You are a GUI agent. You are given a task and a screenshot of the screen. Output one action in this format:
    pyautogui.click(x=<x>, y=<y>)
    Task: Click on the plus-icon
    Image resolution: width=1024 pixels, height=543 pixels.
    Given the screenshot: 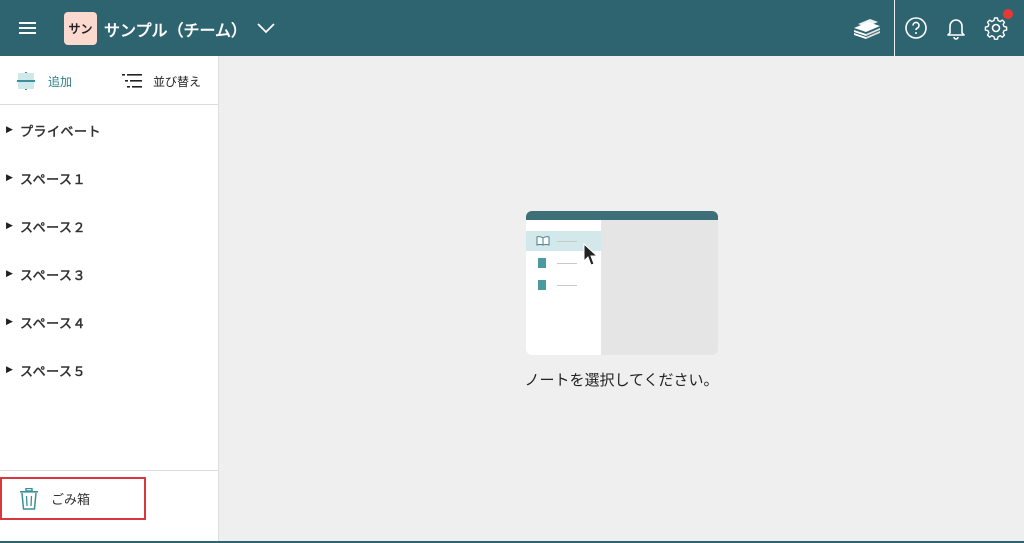 What is the action you would take?
    pyautogui.click(x=26, y=81)
    